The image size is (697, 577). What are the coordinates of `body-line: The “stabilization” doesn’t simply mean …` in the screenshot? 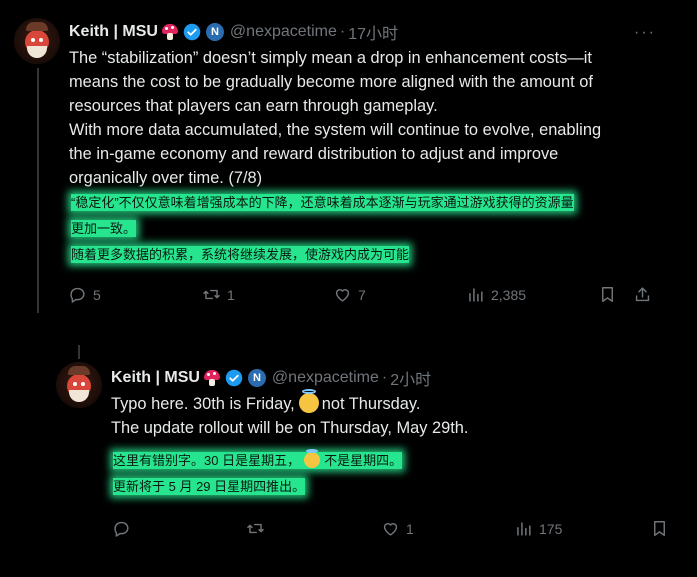 It's located at (330, 58).